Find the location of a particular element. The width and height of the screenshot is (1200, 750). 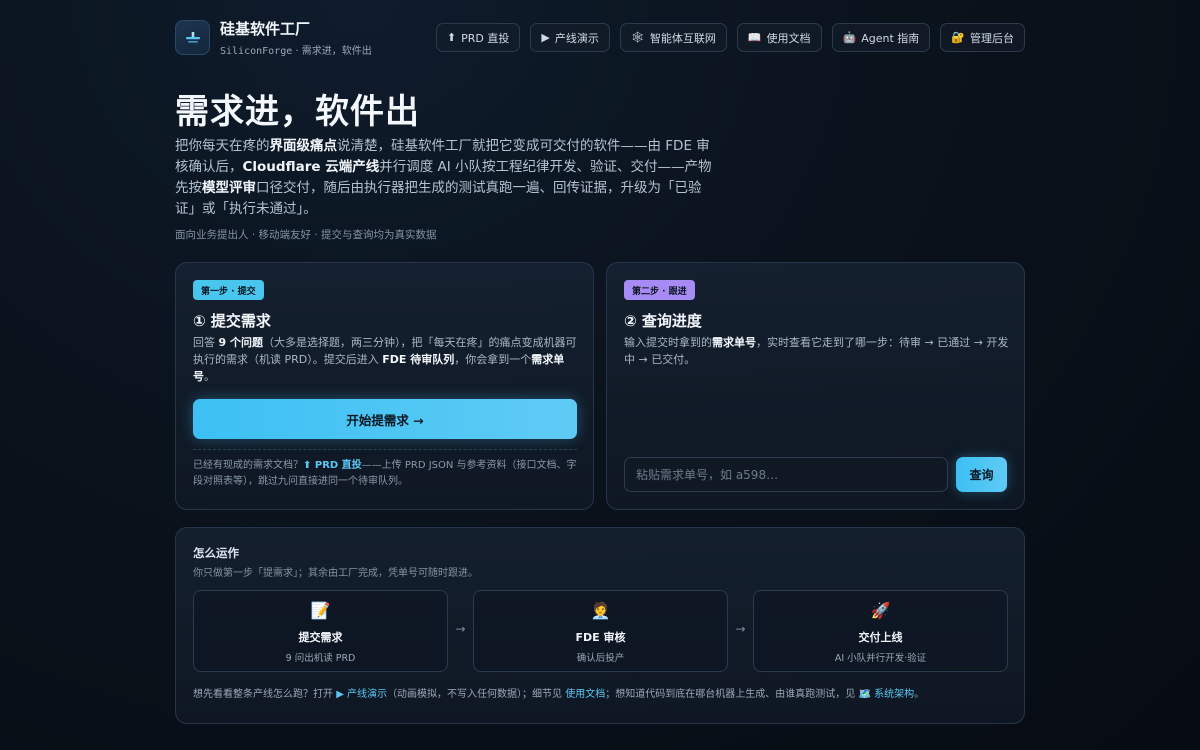

book-icon: 📖 is located at coordinates (754, 37).